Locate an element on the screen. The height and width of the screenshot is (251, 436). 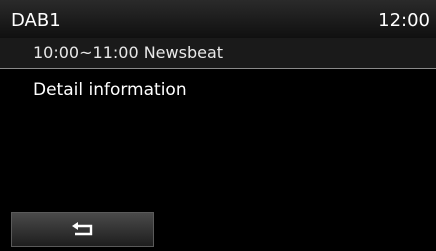
back-button is located at coordinates (82, 229).